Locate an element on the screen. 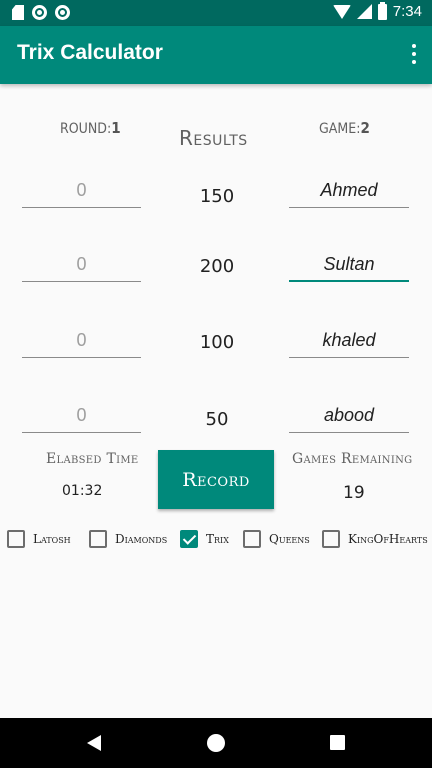  checkbox-kingofhearts: KingOfHearts is located at coordinates (375, 539).